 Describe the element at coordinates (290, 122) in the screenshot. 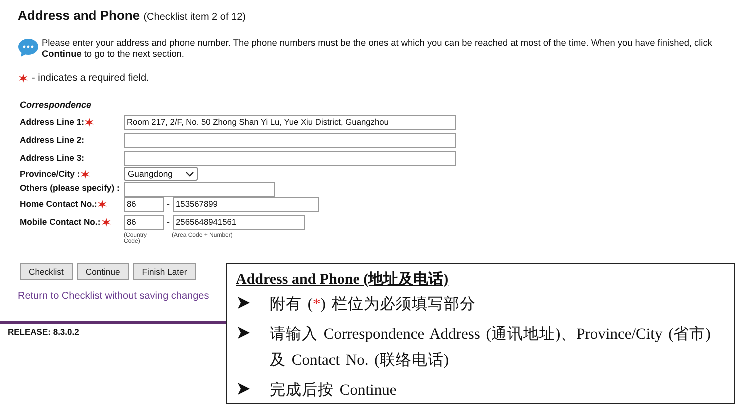

I see `address-field: Room 217, 2/F, No. 50 Zhong Shan Yi Lu, Yue Xiu District, Guangzhou` at that location.